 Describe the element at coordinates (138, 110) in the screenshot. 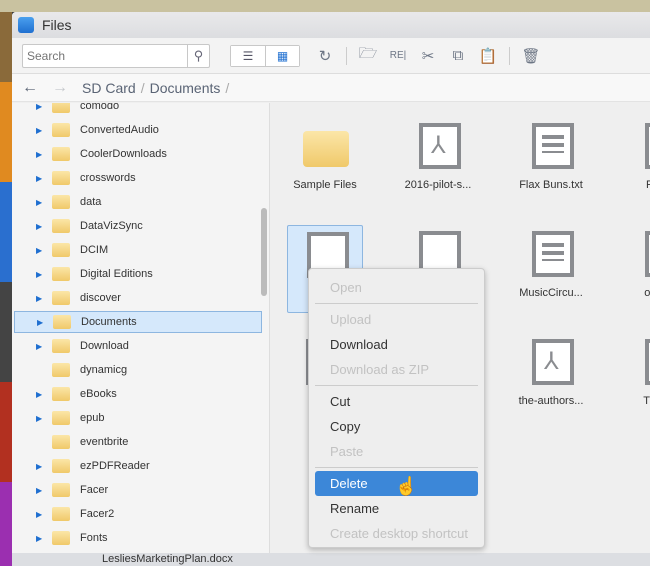

I see `tree-item: ▶ comodo` at that location.